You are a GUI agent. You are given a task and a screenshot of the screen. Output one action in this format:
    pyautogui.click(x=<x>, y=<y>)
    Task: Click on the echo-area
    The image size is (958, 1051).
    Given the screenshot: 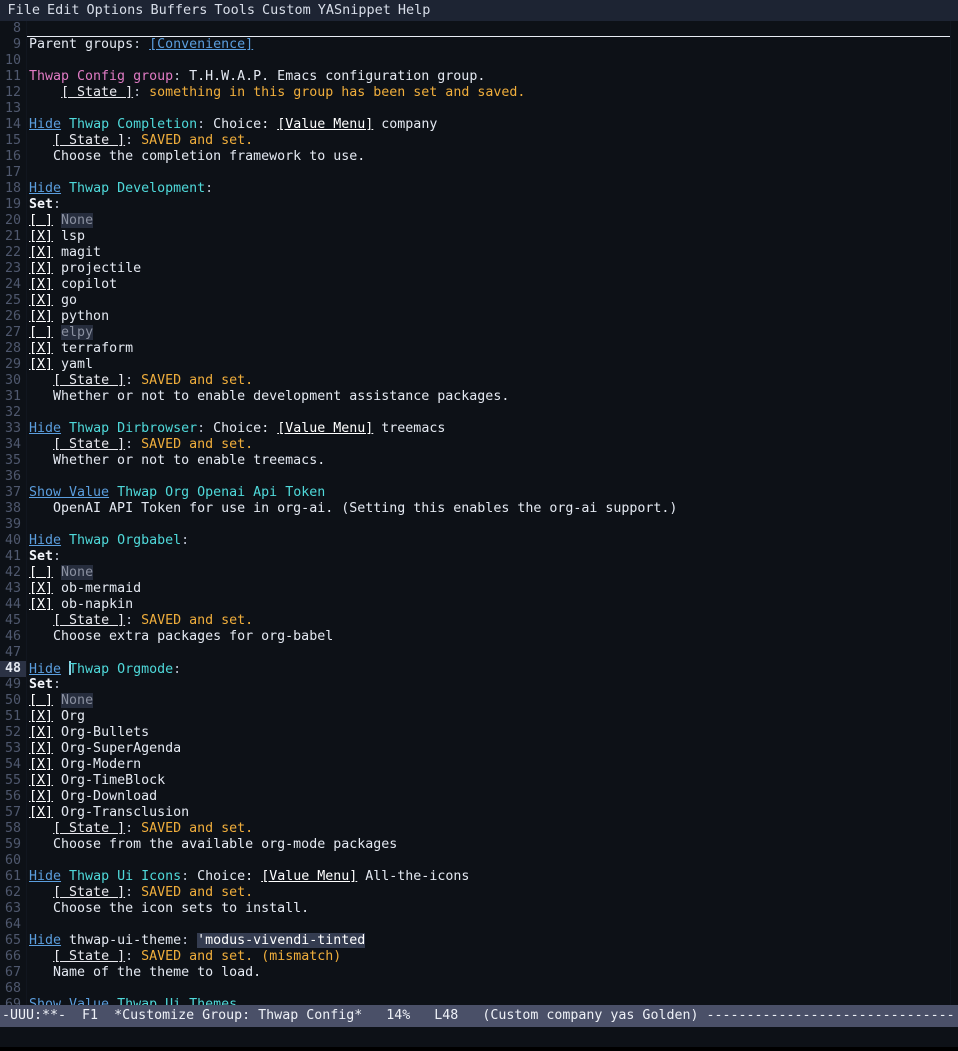 What is the action you would take?
    pyautogui.click(x=479, y=1037)
    